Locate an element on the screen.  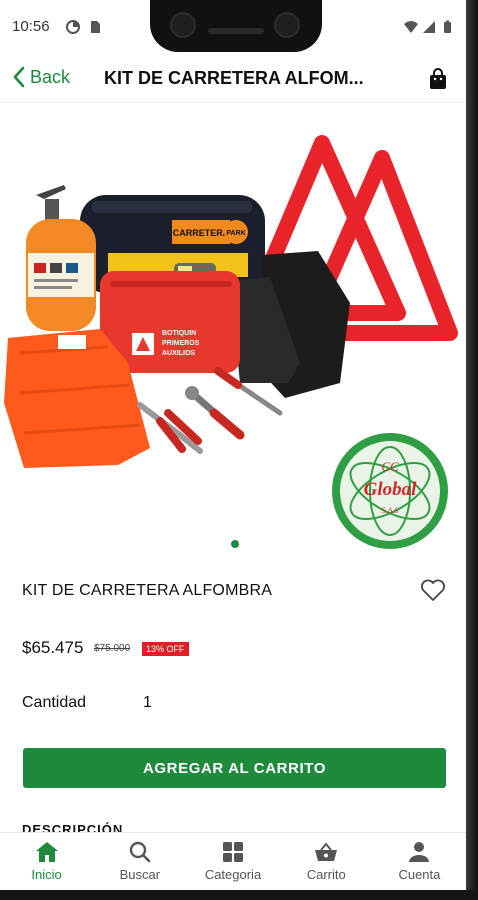
nav-item-cuenta: Cuenta is located at coordinates (419, 862).